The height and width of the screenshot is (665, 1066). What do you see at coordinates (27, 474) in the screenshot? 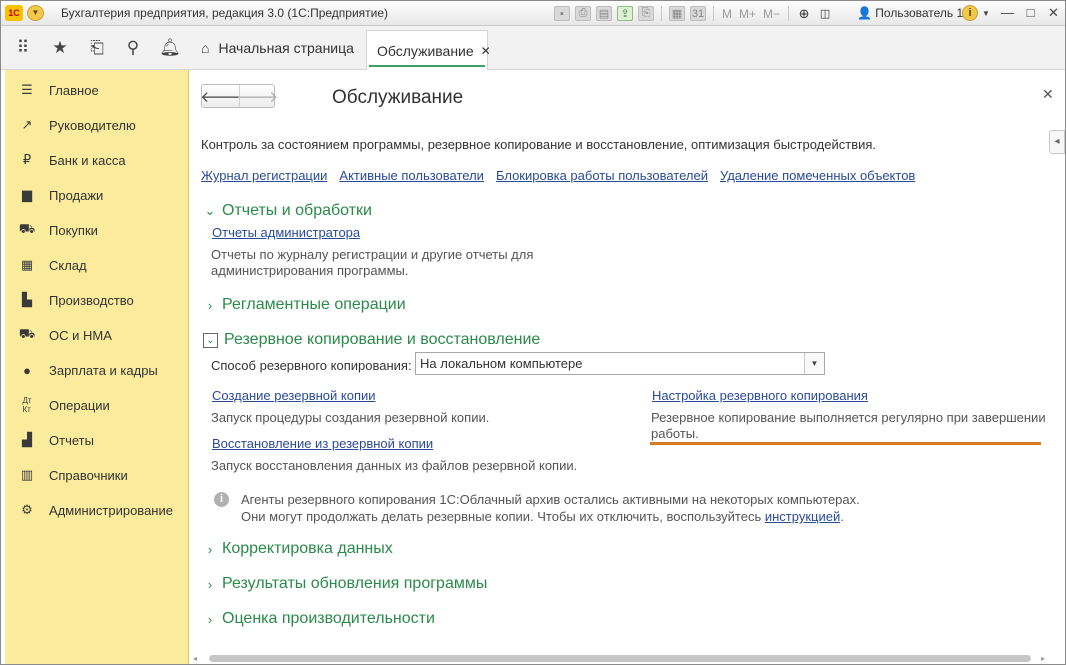
I see `book-icon: ▥` at bounding box center [27, 474].